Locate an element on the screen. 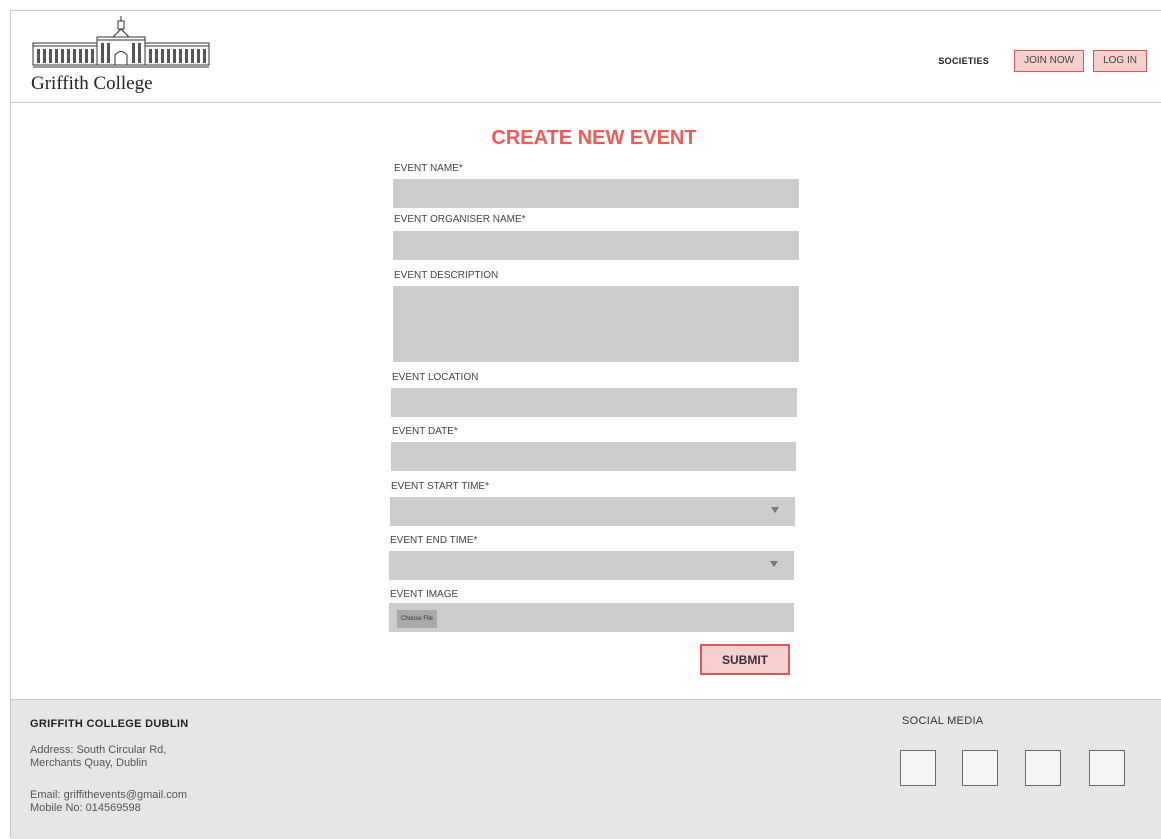 This screenshot has height=839, width=1161. event-date-input is located at coordinates (593, 456).